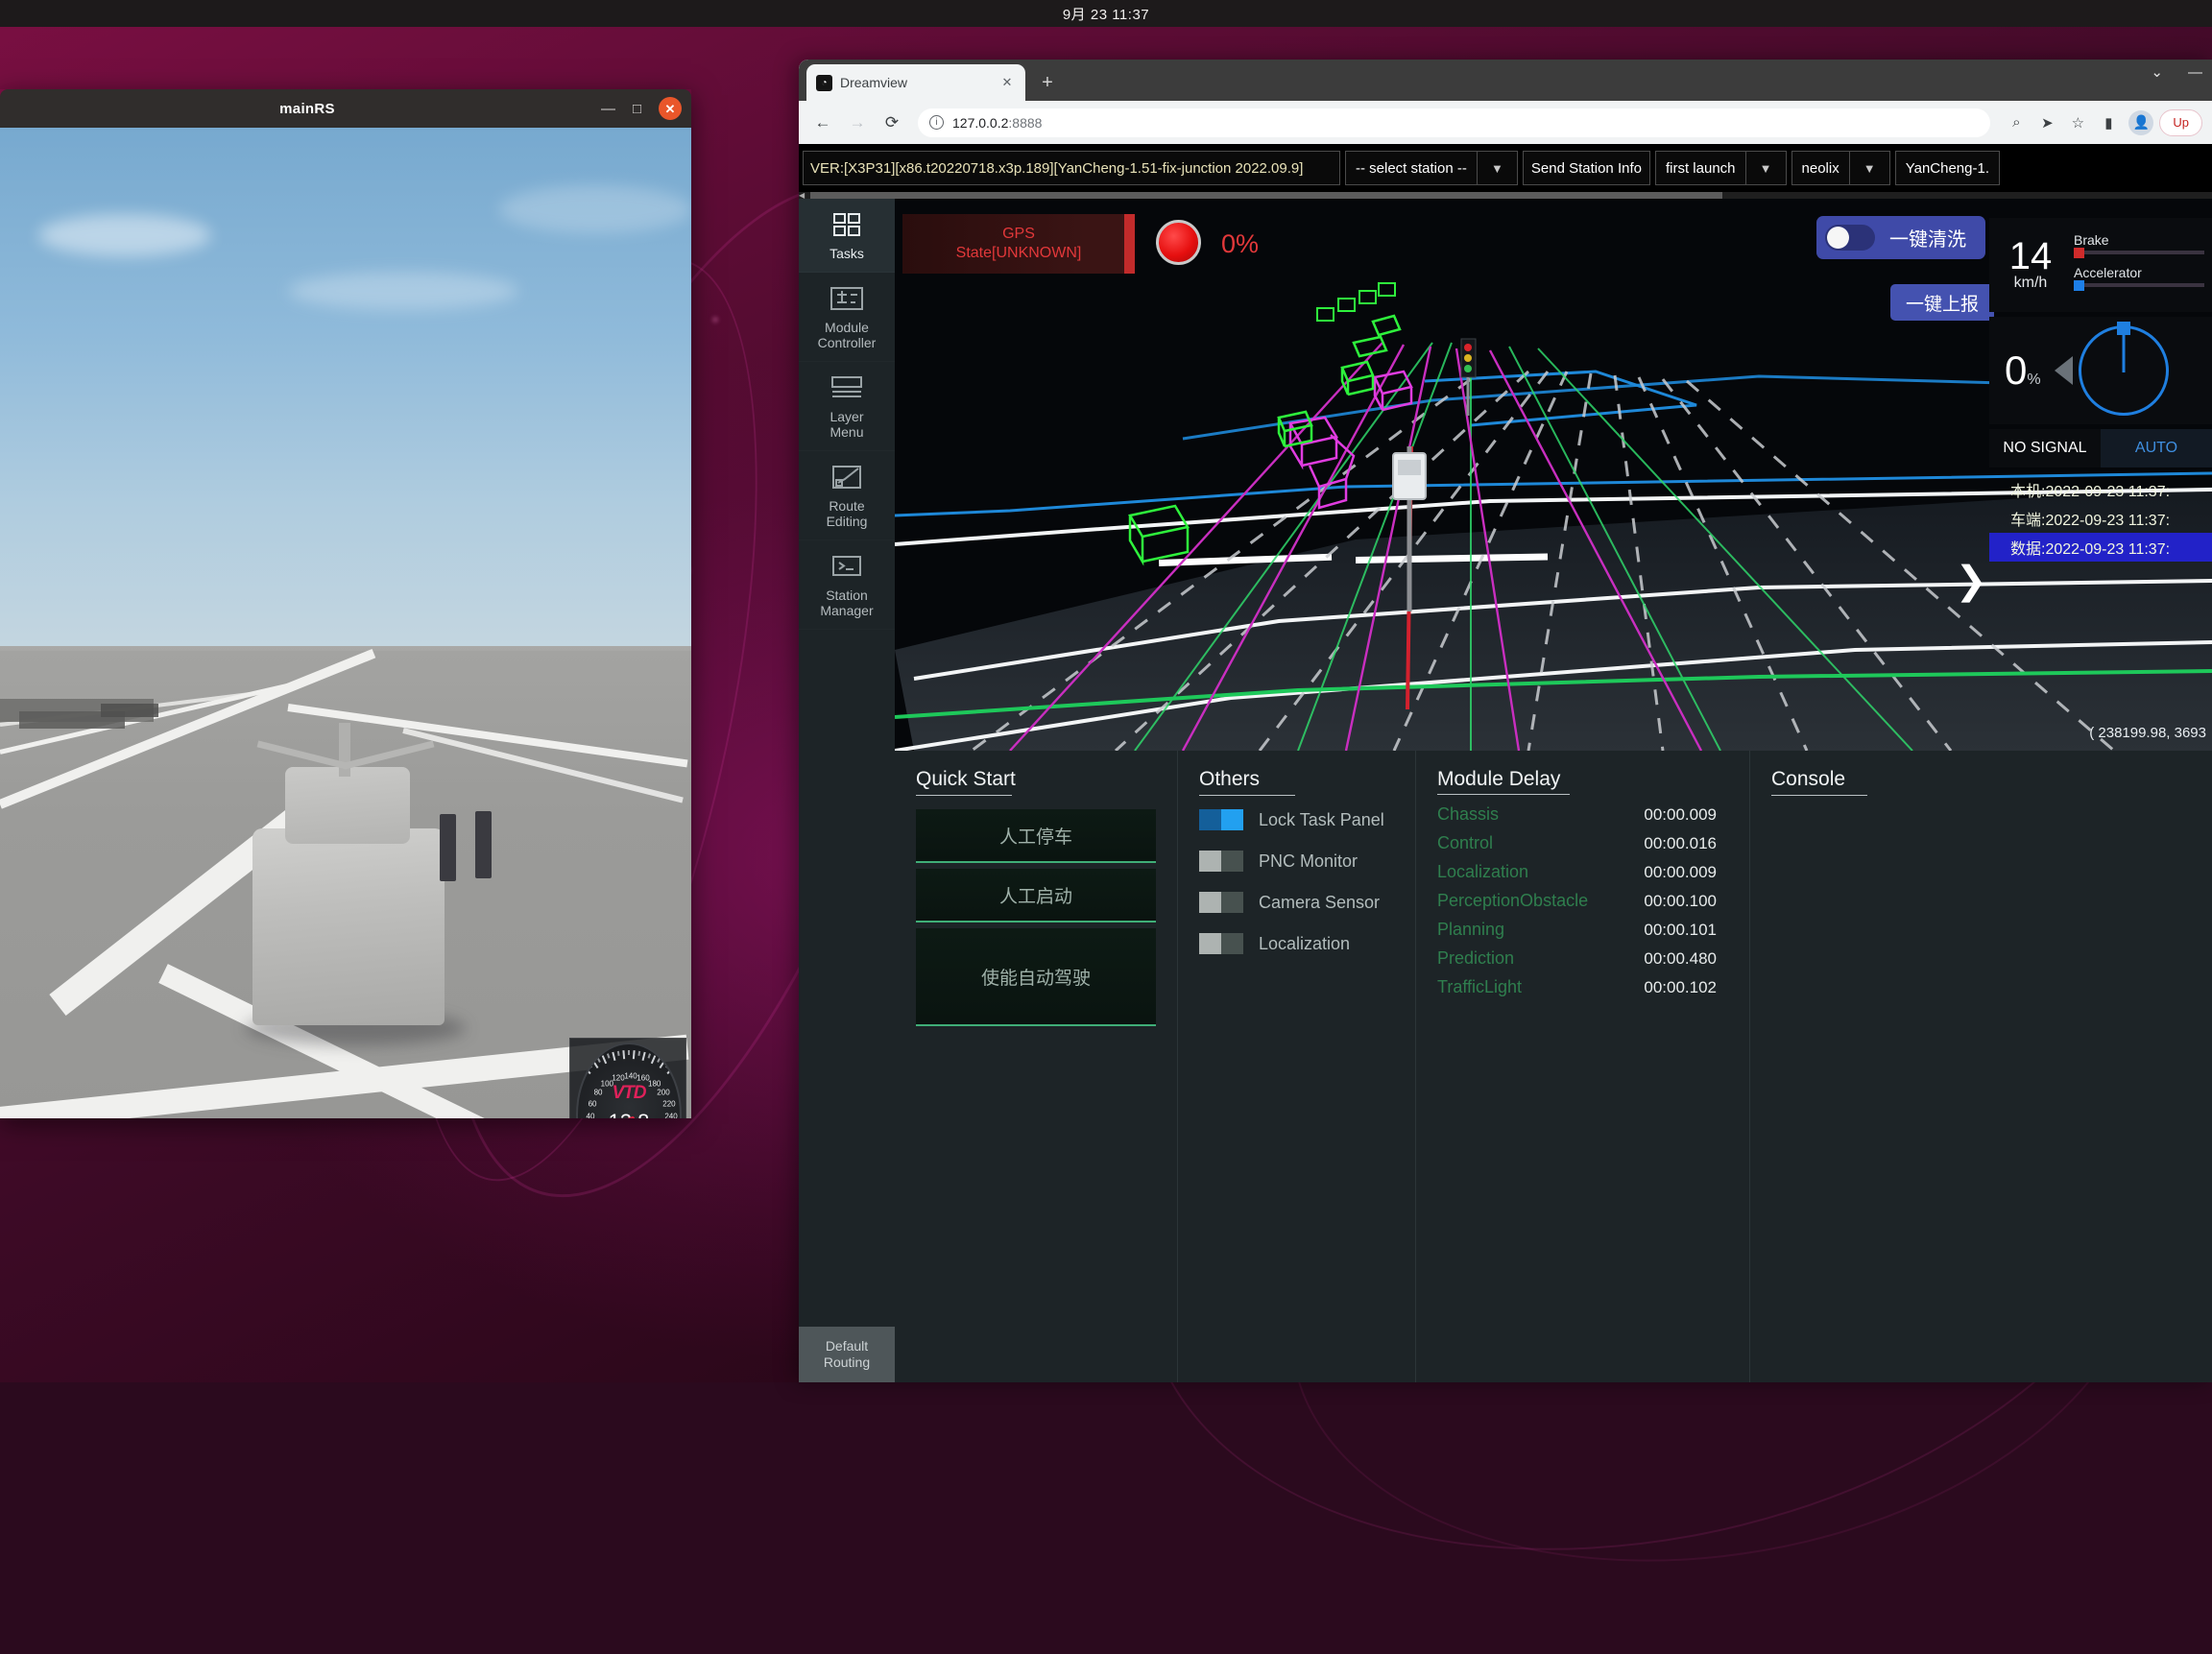  What do you see at coordinates (654, 1084) in the screenshot?
I see `speedometer-tick-label: 180` at bounding box center [654, 1084].